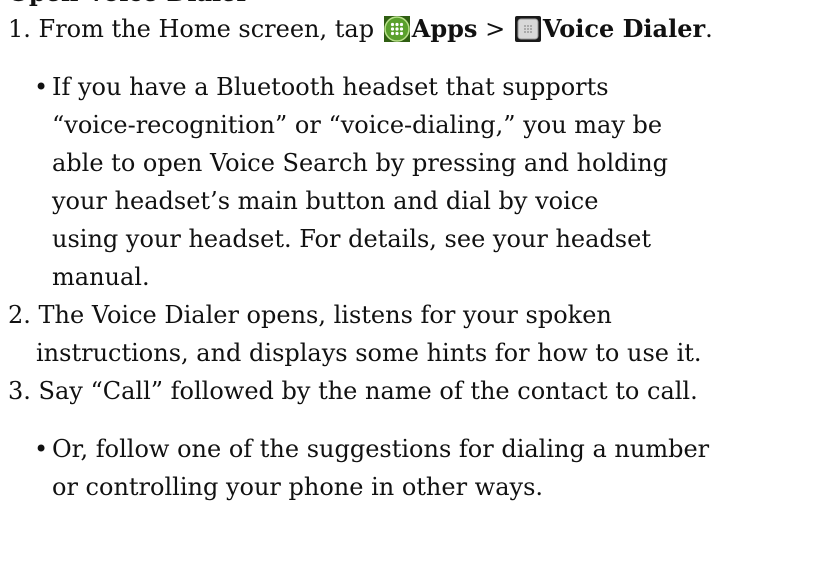  Describe the element at coordinates (396, 29) in the screenshot. I see `apps-grid-icon` at that location.